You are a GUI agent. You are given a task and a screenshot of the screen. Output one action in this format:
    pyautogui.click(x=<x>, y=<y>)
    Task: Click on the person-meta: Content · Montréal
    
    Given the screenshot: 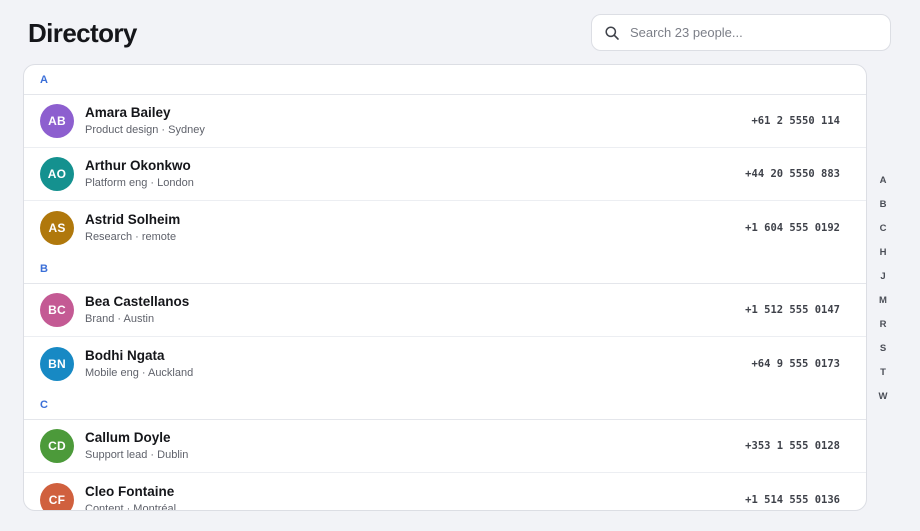 What is the action you would take?
    pyautogui.click(x=131, y=506)
    